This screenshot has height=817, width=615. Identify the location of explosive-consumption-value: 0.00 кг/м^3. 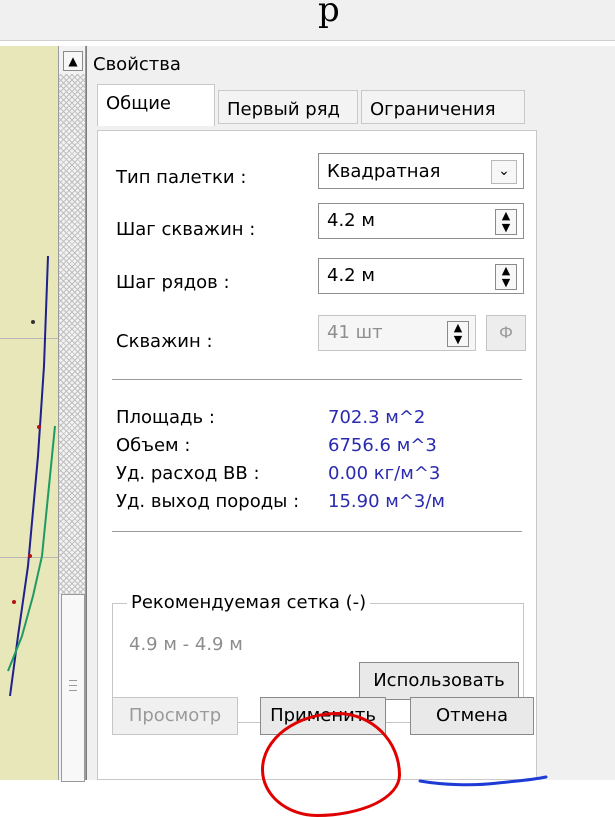
(384, 473).